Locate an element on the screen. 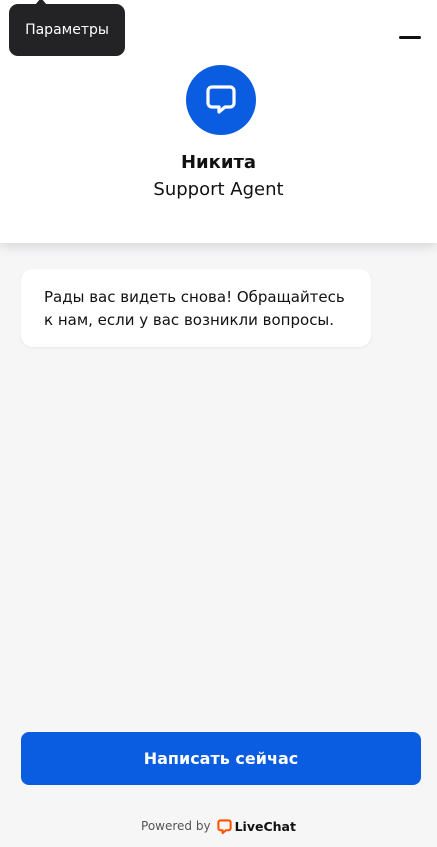 The height and width of the screenshot is (847, 437). write-now-button: Написать сейчас is located at coordinates (221, 758).